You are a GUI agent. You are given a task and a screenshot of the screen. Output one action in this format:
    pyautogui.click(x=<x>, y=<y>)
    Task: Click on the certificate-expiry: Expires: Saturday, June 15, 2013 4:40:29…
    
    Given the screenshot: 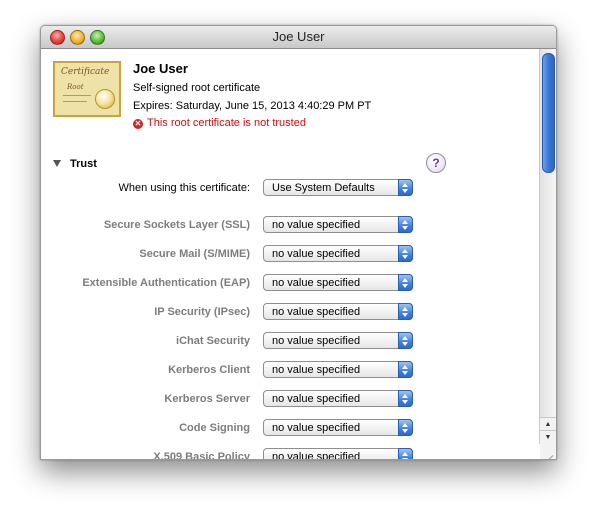 What is the action you would take?
    pyautogui.click(x=252, y=106)
    